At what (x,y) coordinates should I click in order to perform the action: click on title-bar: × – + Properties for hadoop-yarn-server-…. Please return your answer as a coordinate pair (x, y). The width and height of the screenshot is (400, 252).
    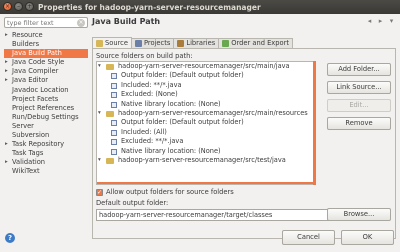
    Looking at the image, I should click on (200, 7).